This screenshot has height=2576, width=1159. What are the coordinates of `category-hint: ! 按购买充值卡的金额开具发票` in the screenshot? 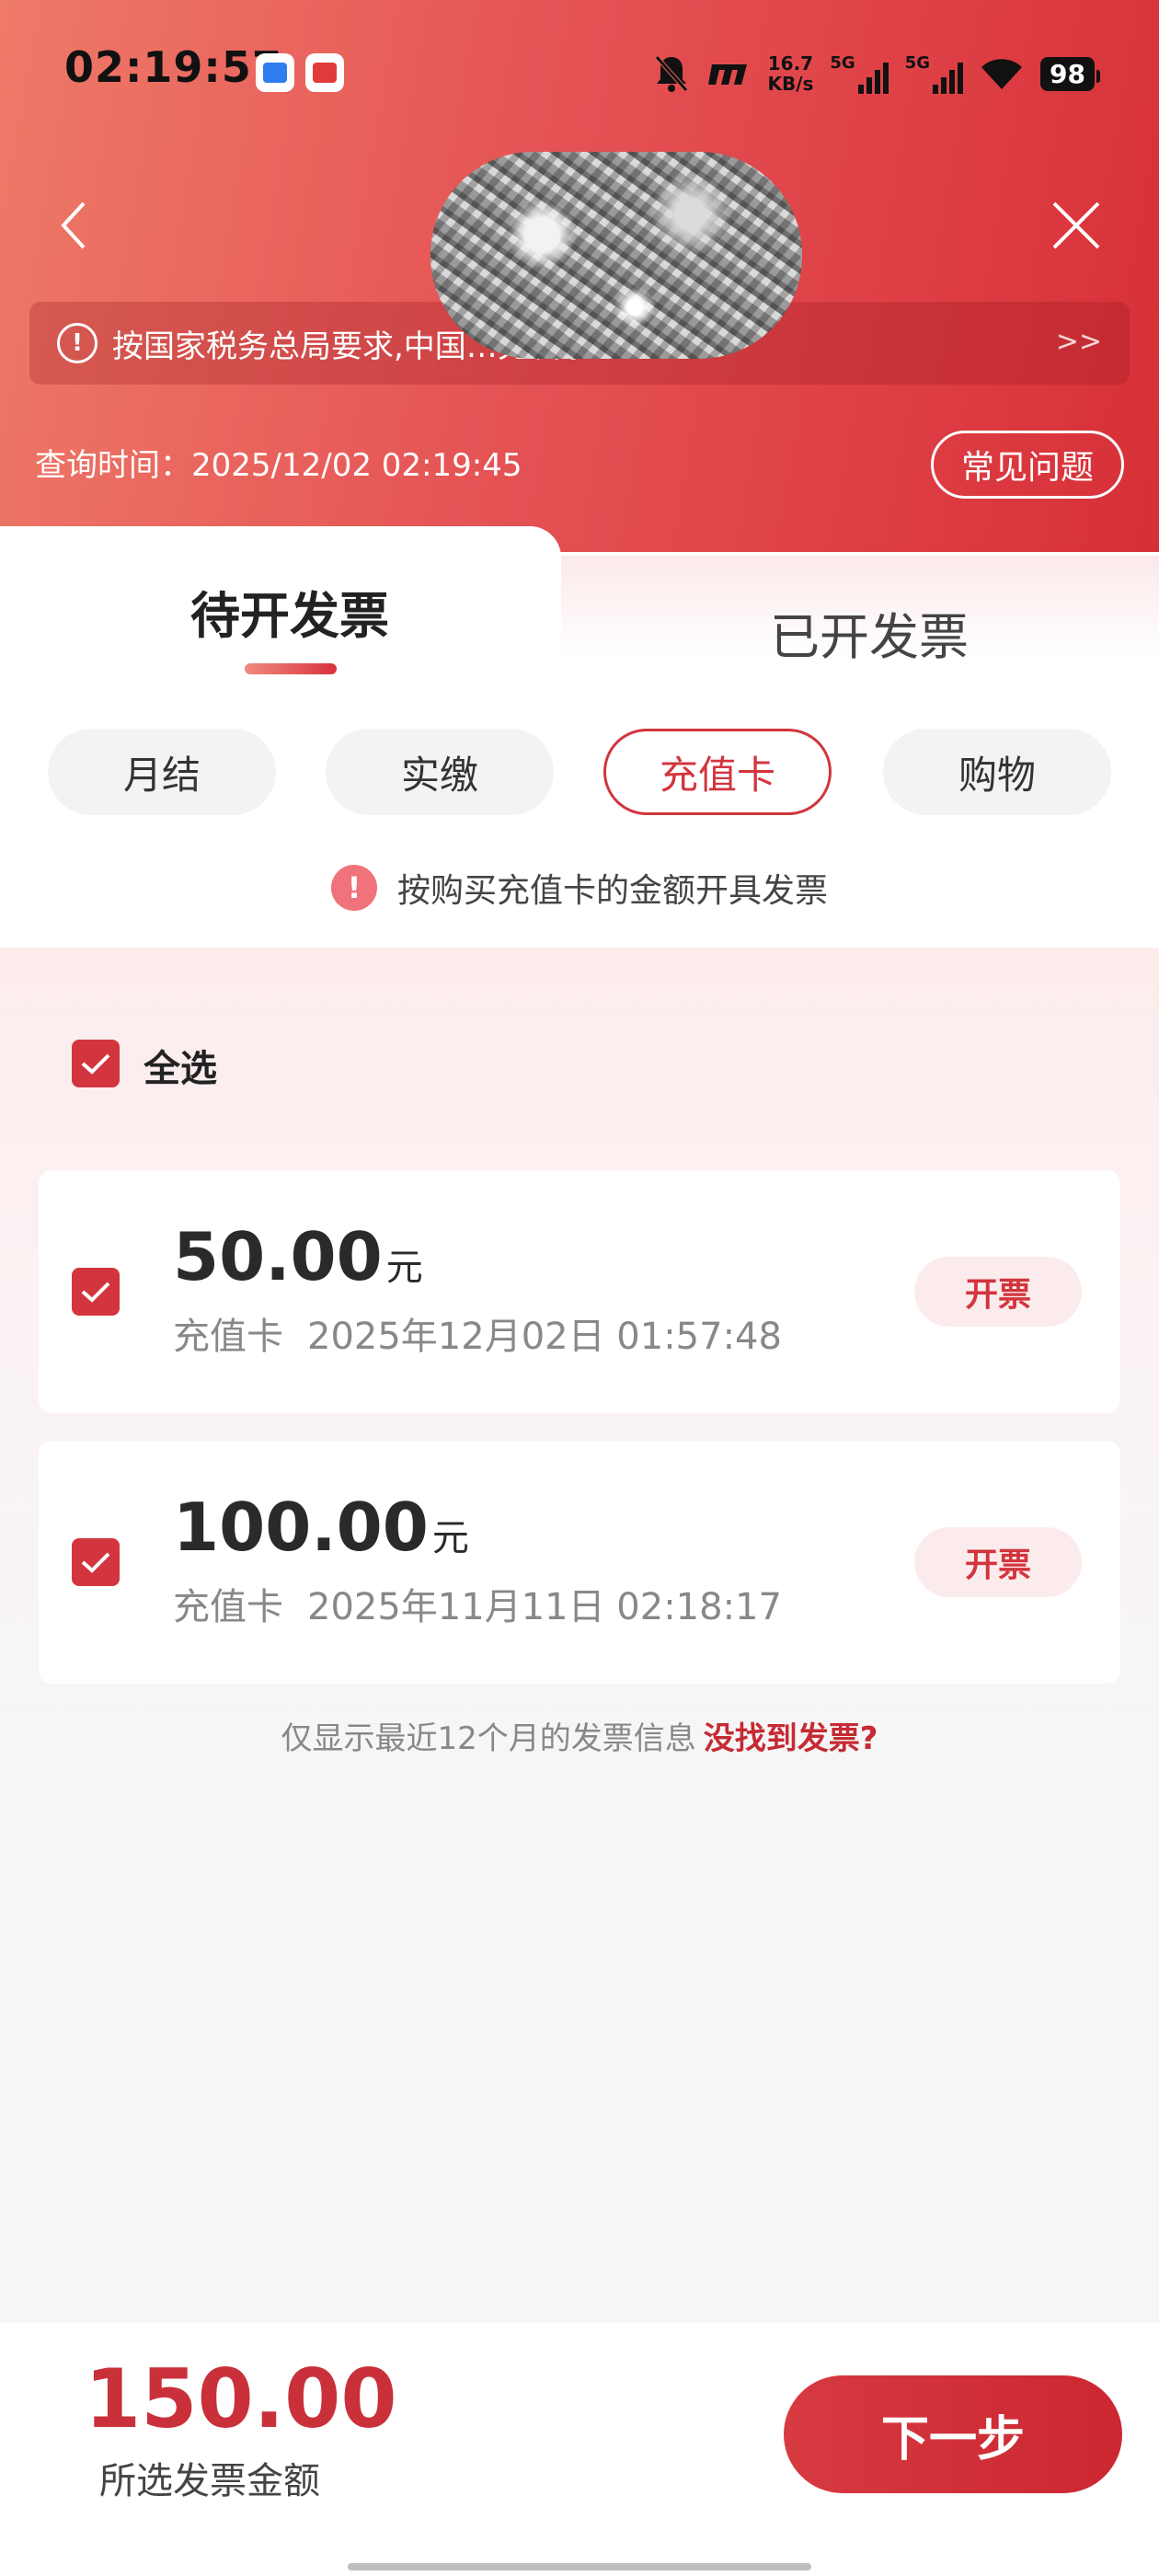 It's located at (579, 887).